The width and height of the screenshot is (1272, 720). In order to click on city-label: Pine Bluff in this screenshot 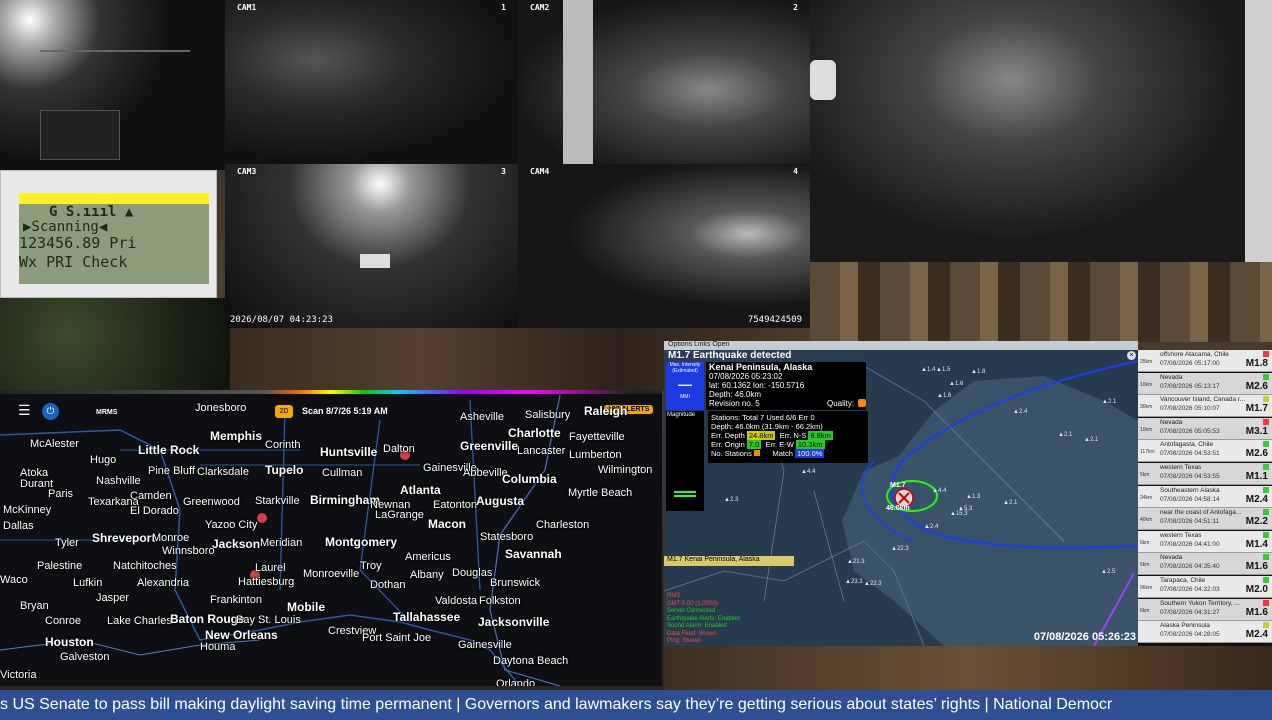, I will do `click(171, 471)`.